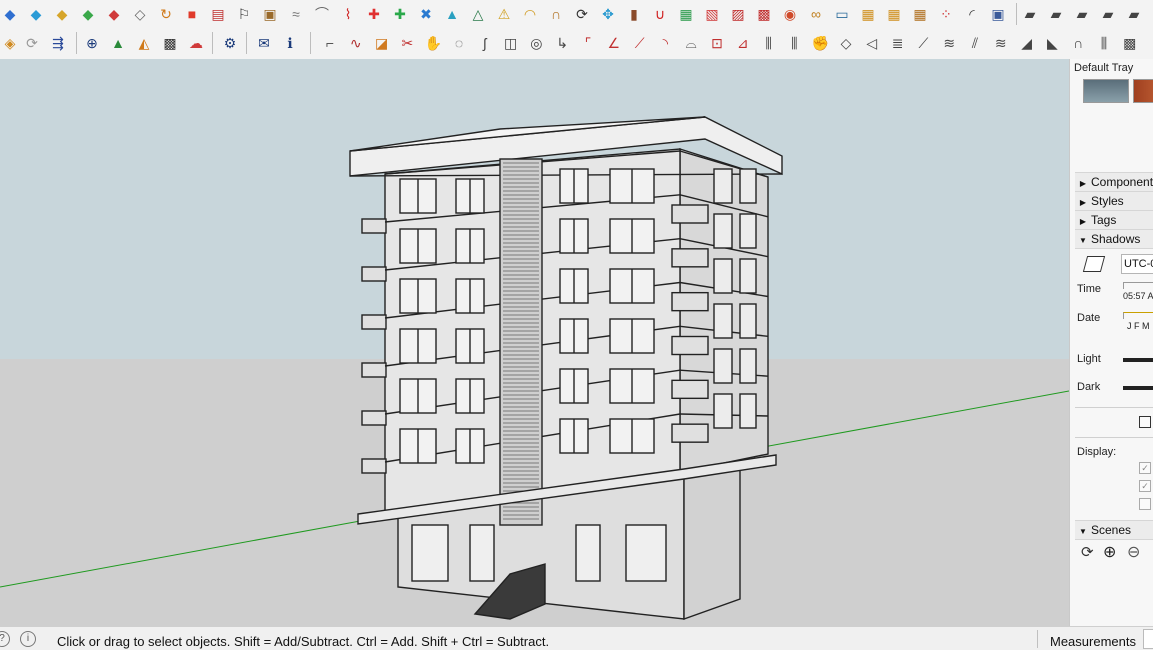 This screenshot has width=1153, height=650. Describe the element at coordinates (433, 43) in the screenshot. I see `hand-tool-icon: ✋` at that location.